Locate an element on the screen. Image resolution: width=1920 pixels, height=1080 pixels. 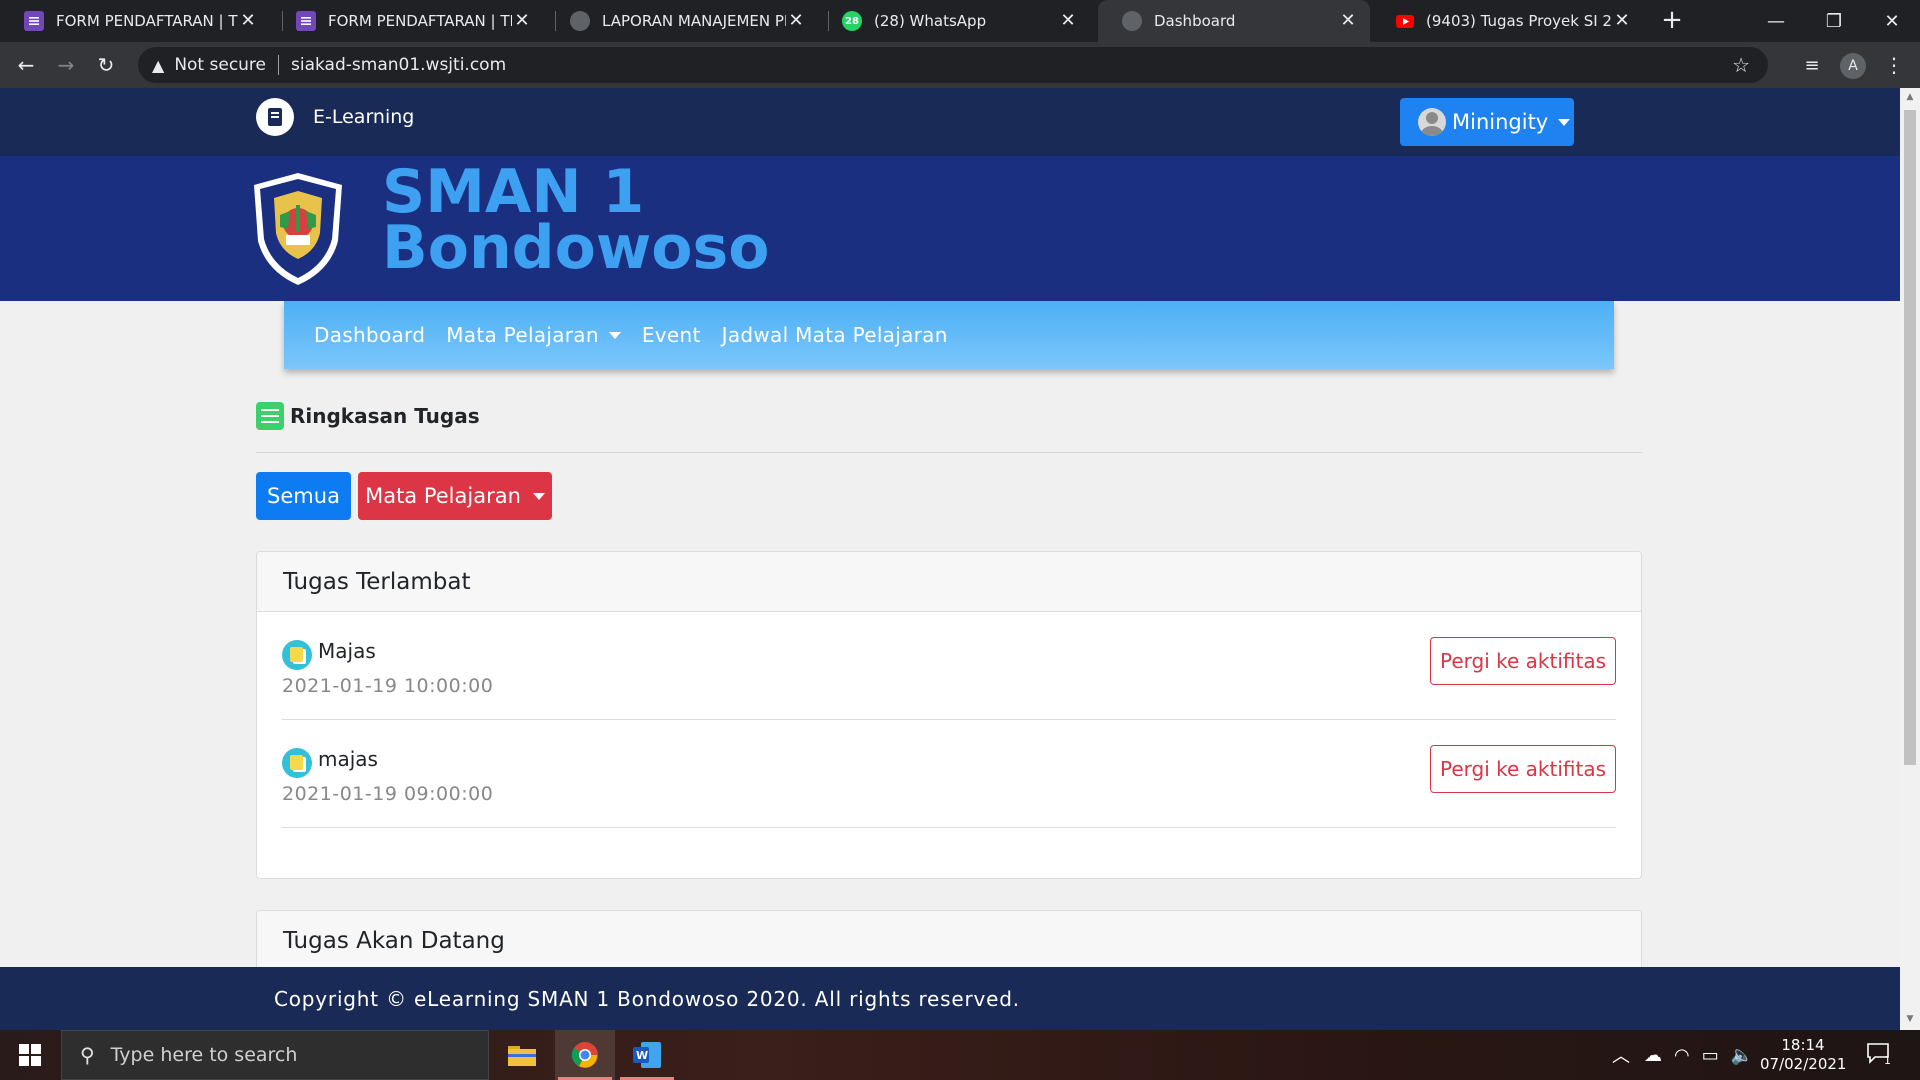
warning-icon: ▲ is located at coordinates (158, 65).